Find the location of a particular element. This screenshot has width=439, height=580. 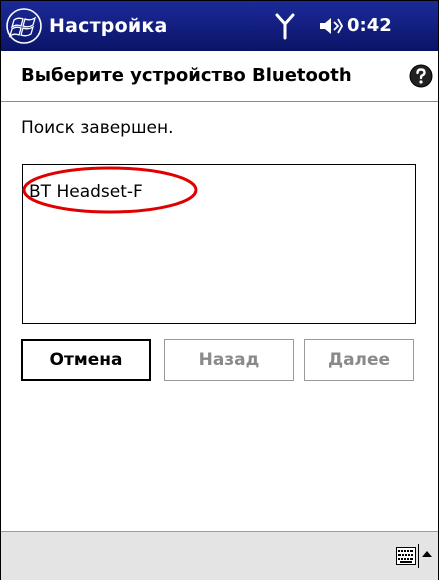

list-item-device: BT Headset-F is located at coordinates (86, 192).